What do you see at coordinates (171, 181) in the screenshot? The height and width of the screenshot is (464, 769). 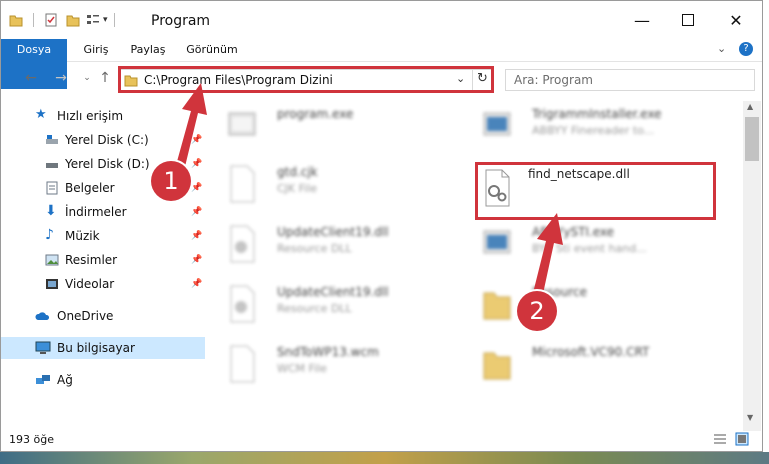 I see `step-badge-1: 1` at bounding box center [171, 181].